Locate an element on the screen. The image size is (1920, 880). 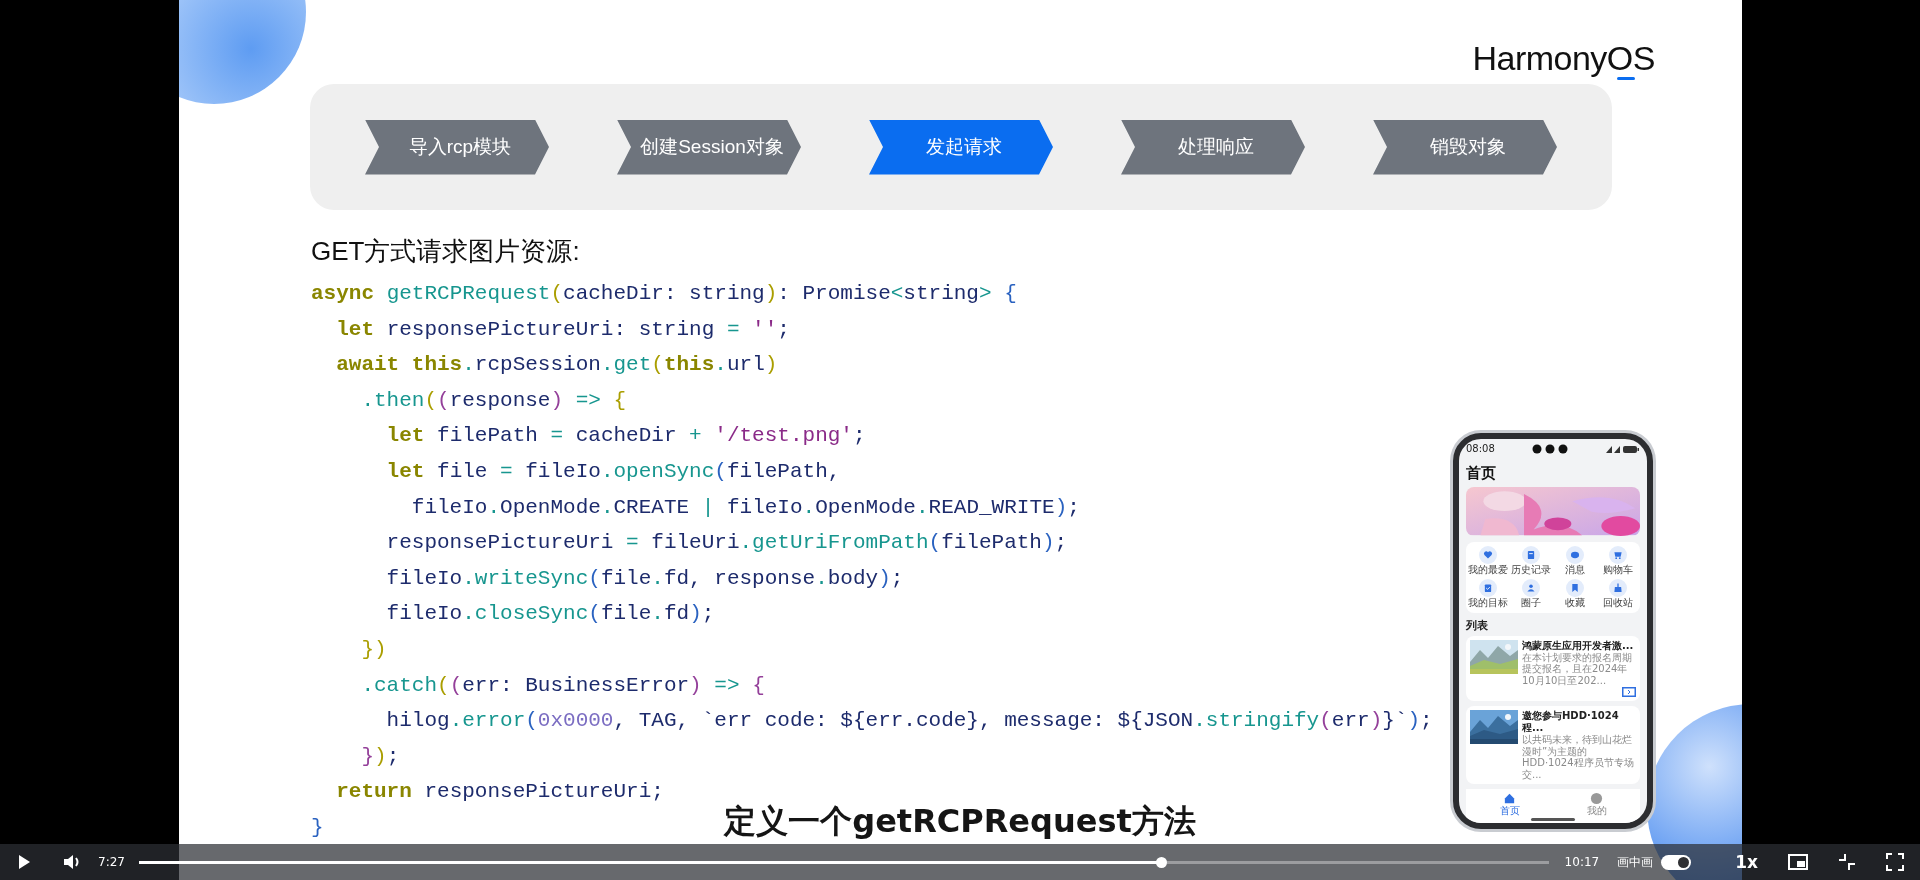
pip-label: 画中画 is located at coordinates (1635, 862).